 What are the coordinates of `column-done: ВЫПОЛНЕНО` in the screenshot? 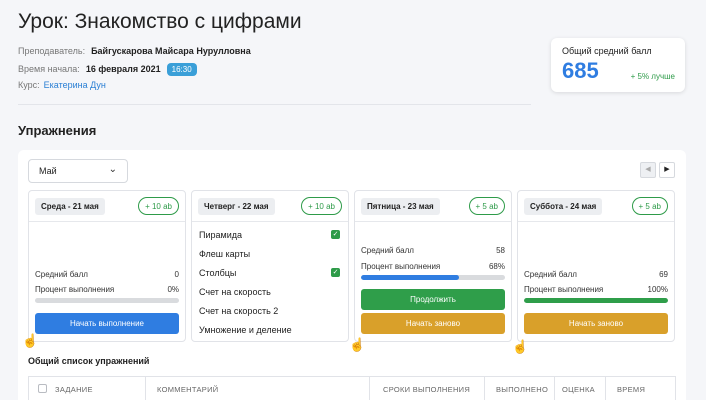 It's located at (522, 389).